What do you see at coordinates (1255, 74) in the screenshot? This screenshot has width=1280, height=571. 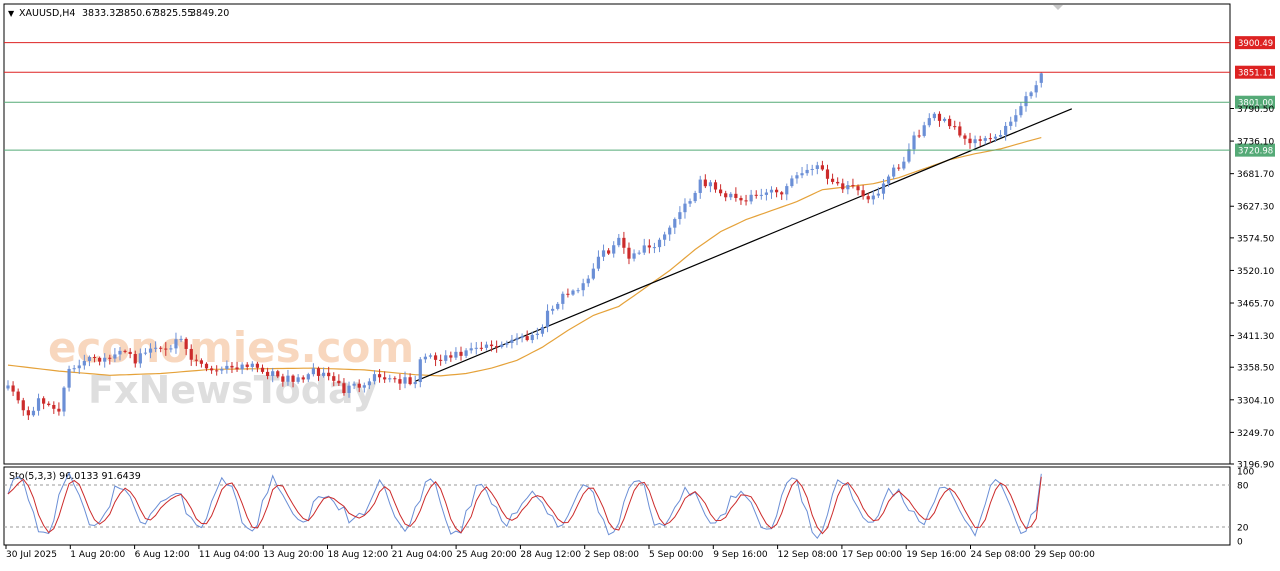 I see `level-badge-label: 3851.11` at bounding box center [1255, 74].